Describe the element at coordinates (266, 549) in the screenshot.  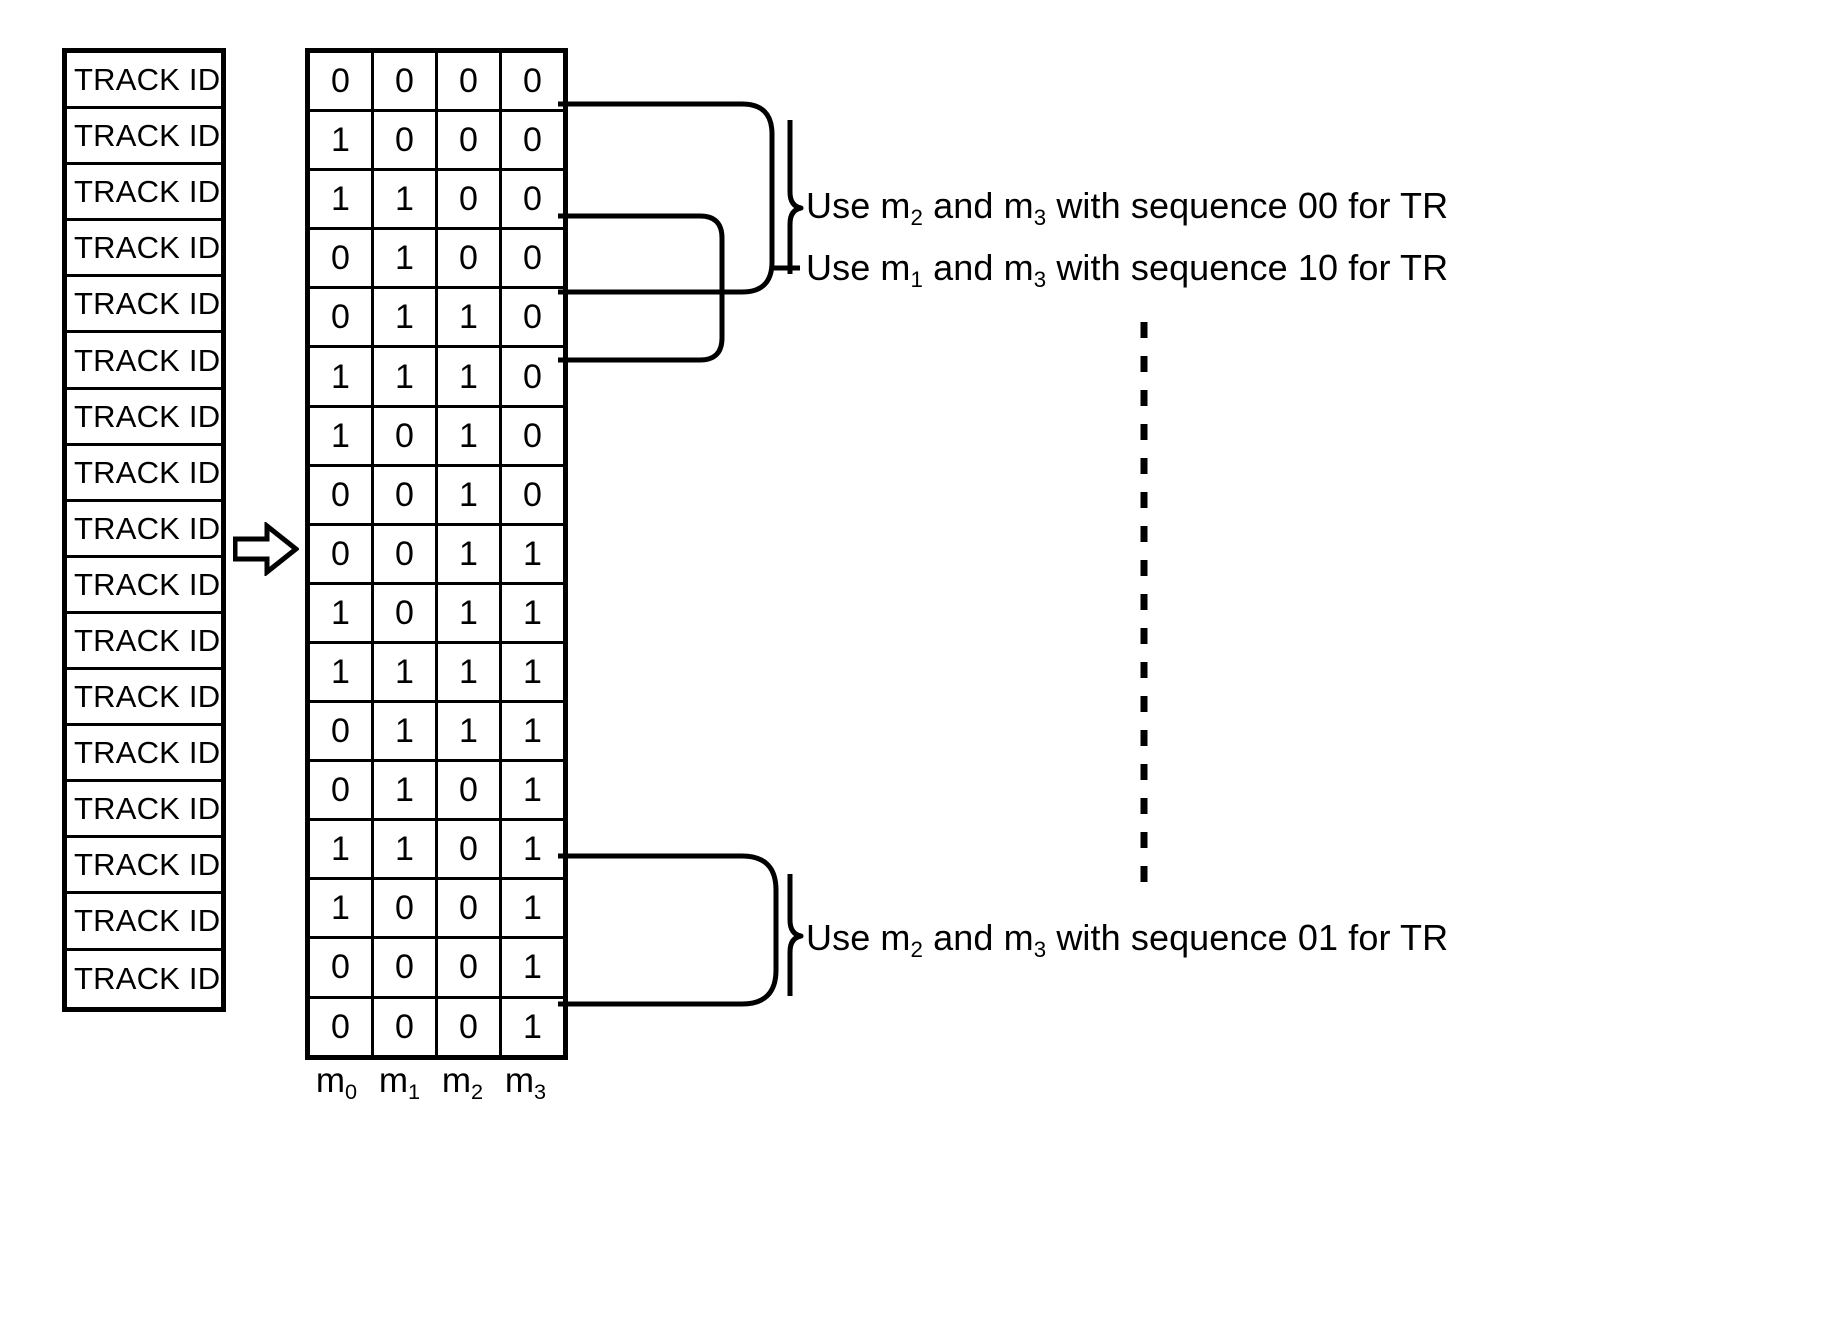
I see `right-arrow-icon` at that location.